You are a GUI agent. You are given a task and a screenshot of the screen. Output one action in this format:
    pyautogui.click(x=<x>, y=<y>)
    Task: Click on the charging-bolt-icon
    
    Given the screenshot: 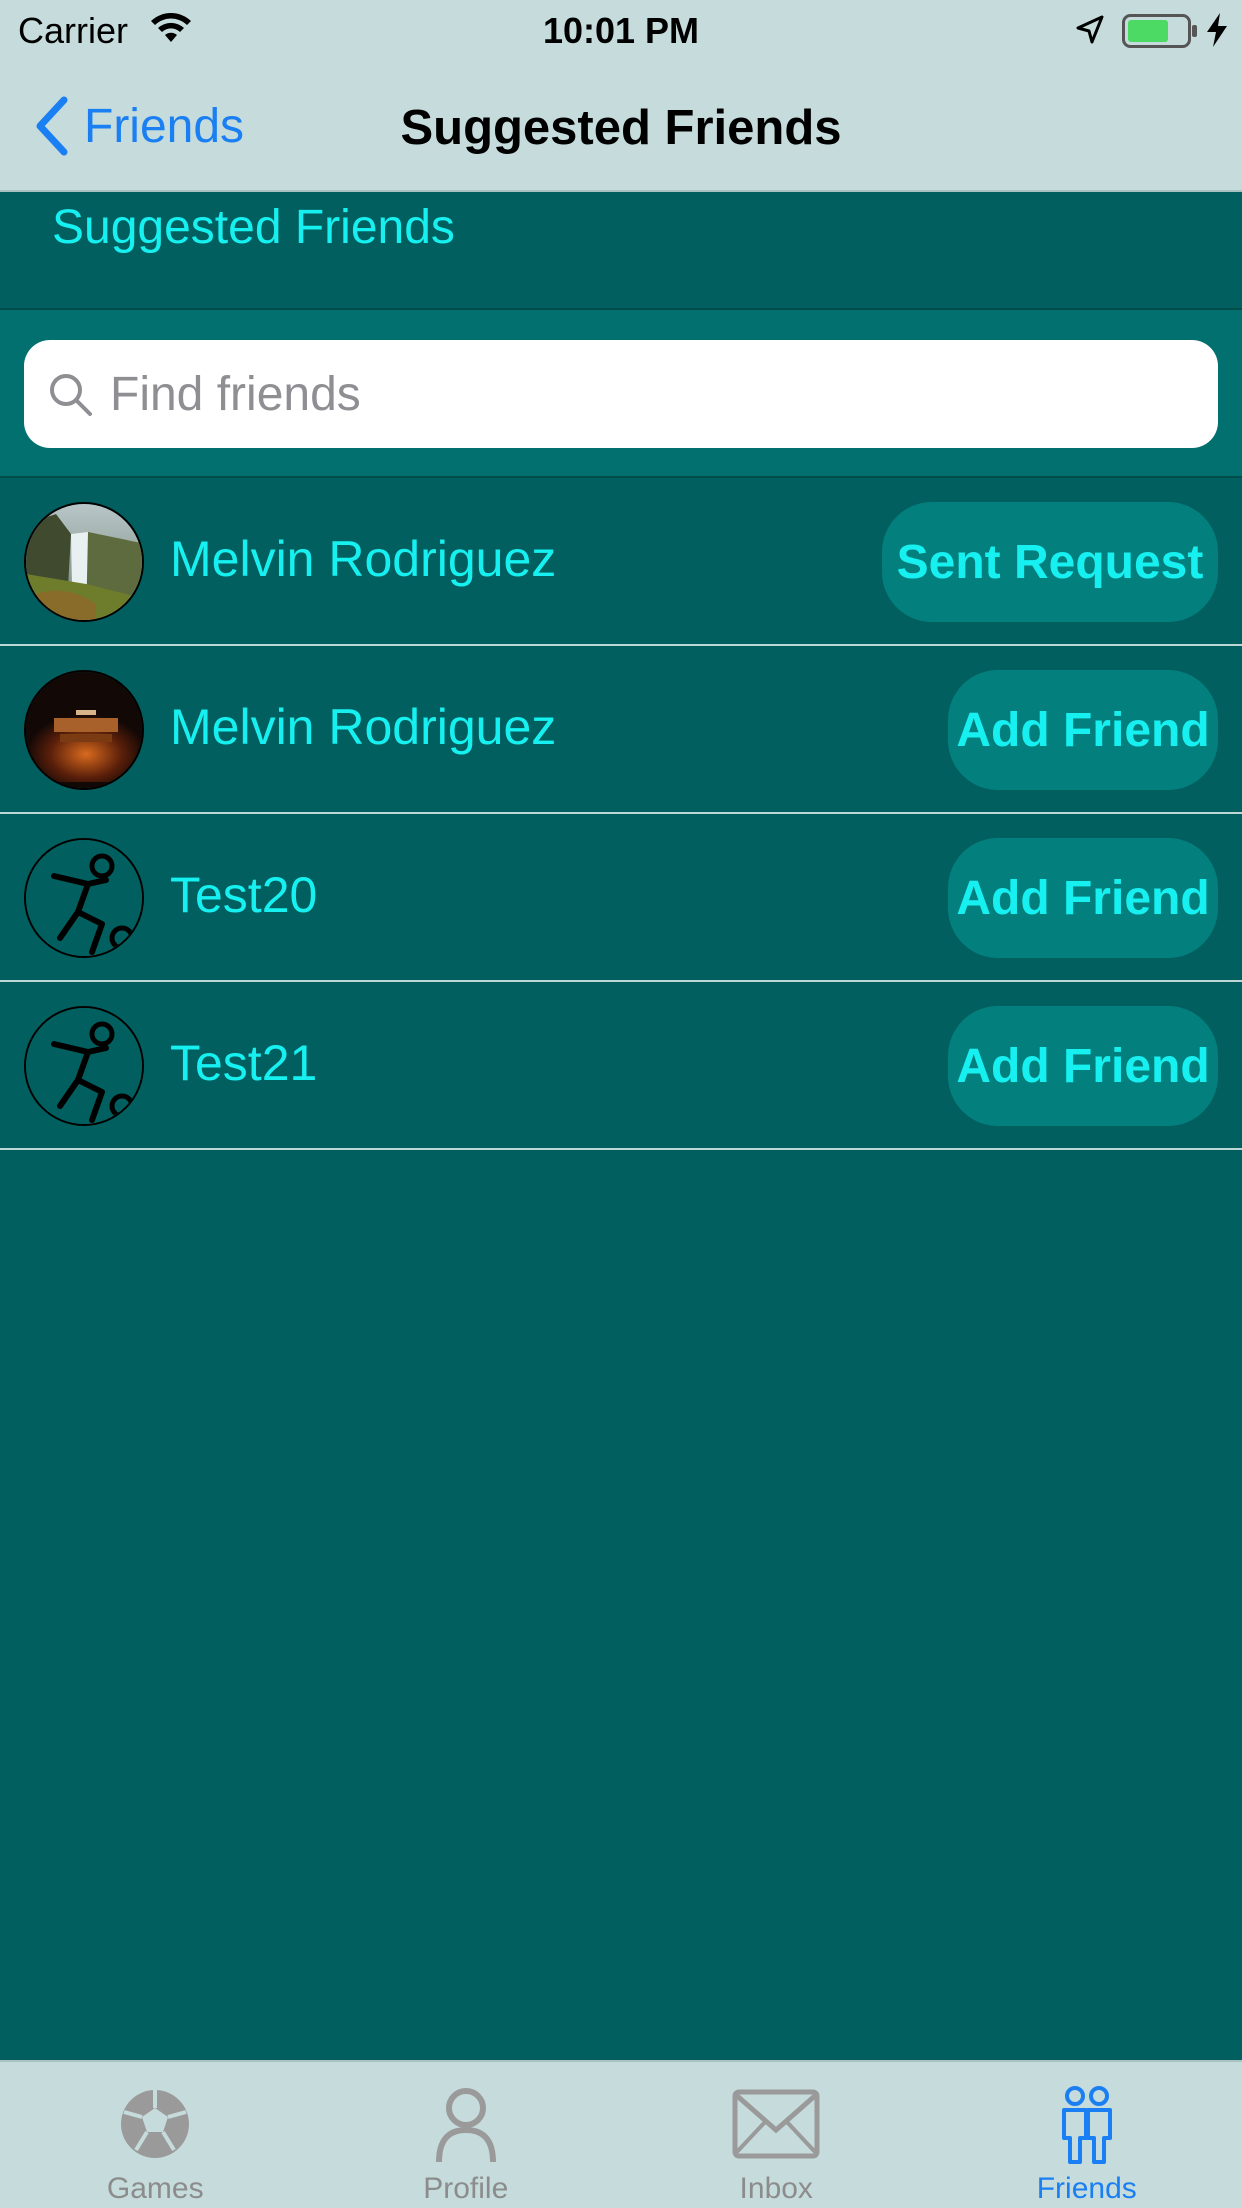 What is the action you would take?
    pyautogui.click(x=1217, y=30)
    